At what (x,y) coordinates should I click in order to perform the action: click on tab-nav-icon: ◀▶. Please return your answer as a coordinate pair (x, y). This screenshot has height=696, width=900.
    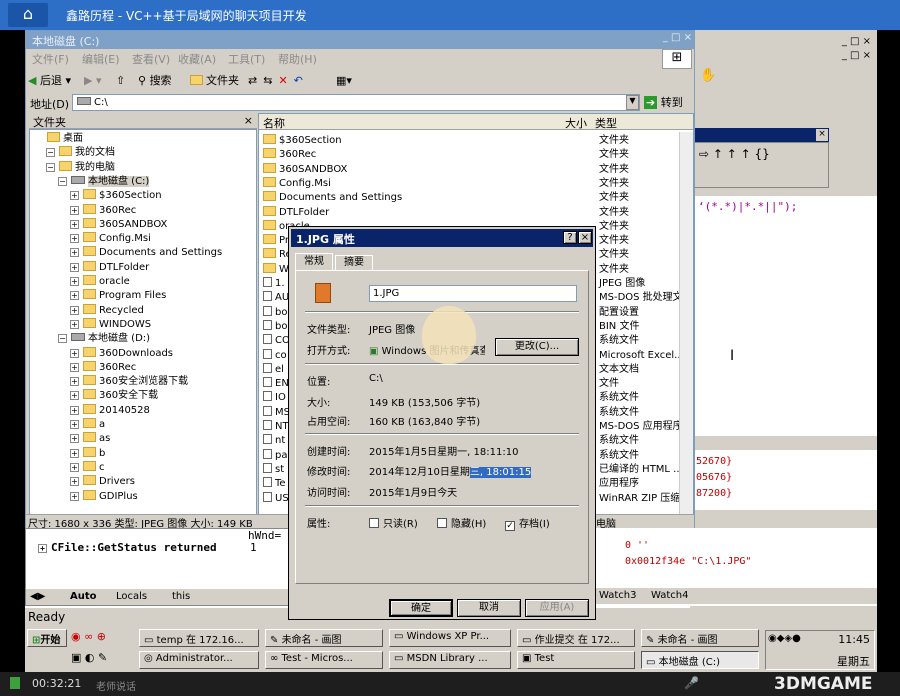
    Looking at the image, I should click on (37, 596).